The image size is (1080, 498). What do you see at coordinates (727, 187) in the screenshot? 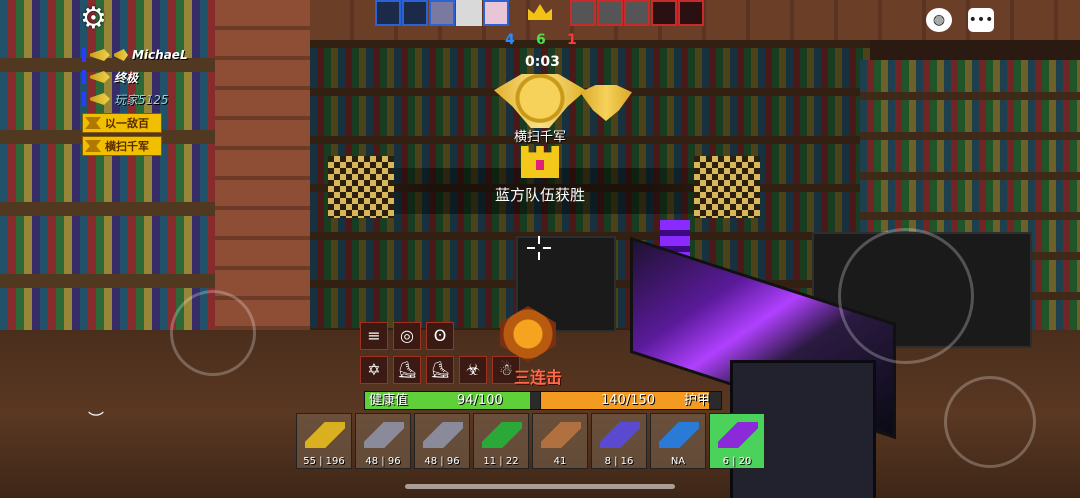
I see `right-wing-icon` at bounding box center [727, 187].